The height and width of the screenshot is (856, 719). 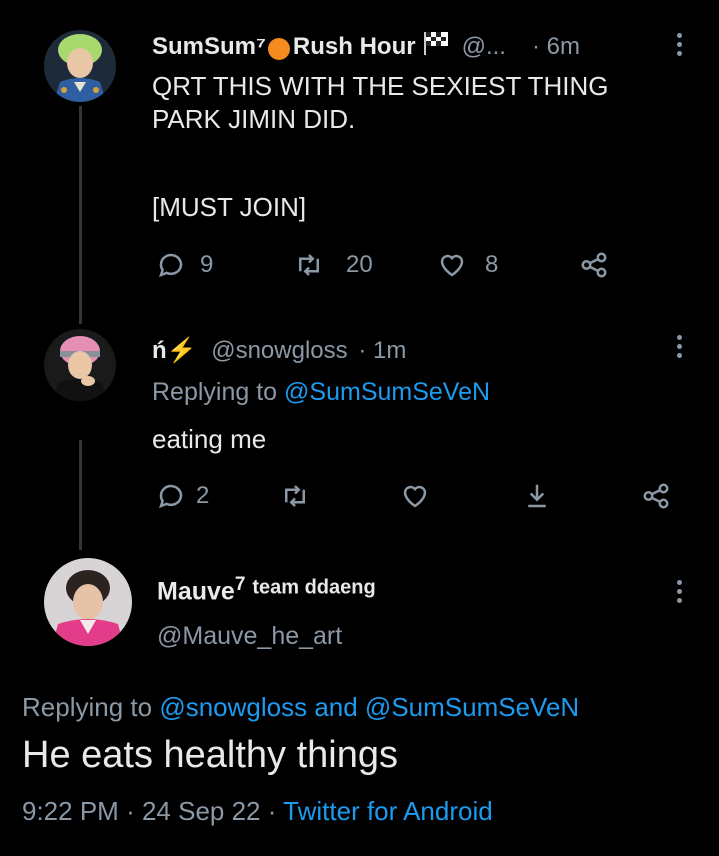 What do you see at coordinates (229, 207) in the screenshot?
I see `tweet1-text-line3: [MUST JOIN]` at bounding box center [229, 207].